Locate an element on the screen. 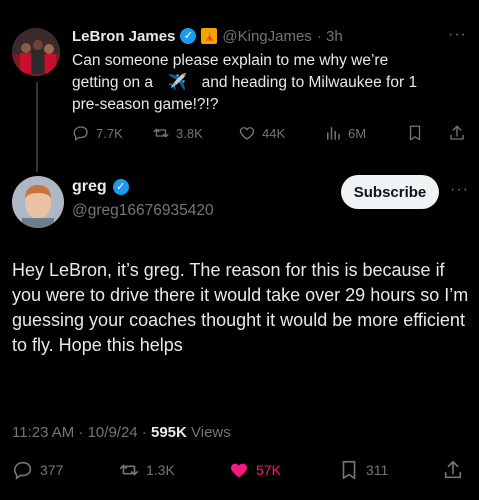 The height and width of the screenshot is (500, 479). tweet1-like-count: 44K is located at coordinates (274, 133).